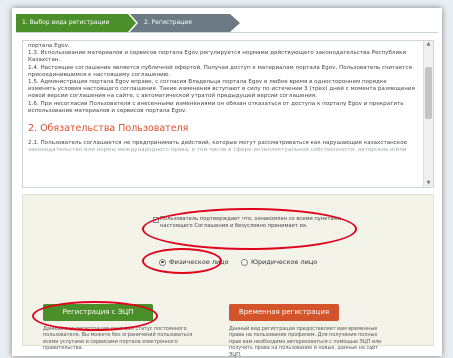 Image resolution: width=453 pixels, height=358 pixels. Describe the element at coordinates (244, 262) in the screenshot. I see `radio-legal-entity-icon` at that location.